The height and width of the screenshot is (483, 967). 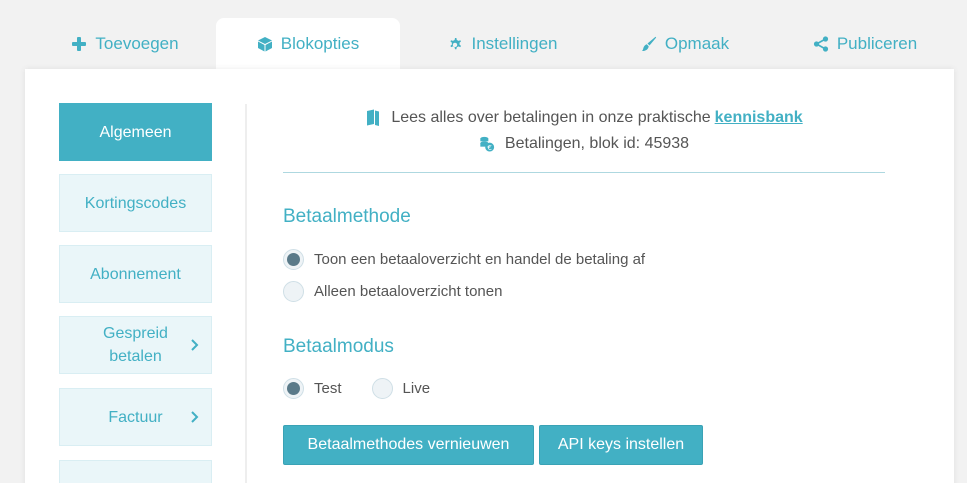 I want to click on horizontal-divider, so click(x=584, y=172).